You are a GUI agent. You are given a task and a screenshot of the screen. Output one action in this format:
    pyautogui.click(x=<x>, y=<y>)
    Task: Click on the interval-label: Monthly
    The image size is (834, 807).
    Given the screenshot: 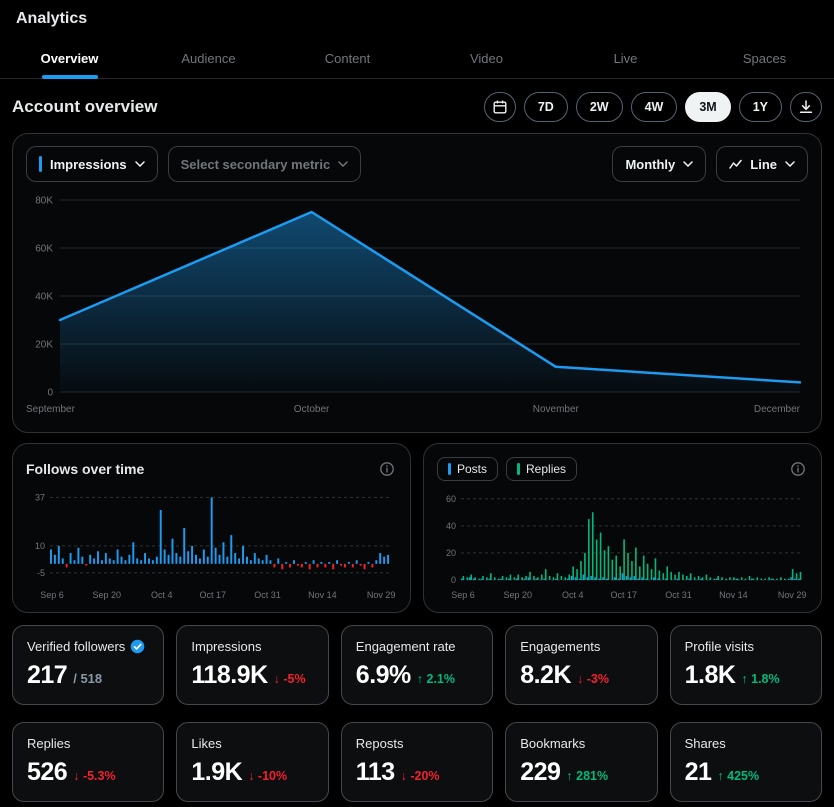 What is the action you would take?
    pyautogui.click(x=650, y=164)
    